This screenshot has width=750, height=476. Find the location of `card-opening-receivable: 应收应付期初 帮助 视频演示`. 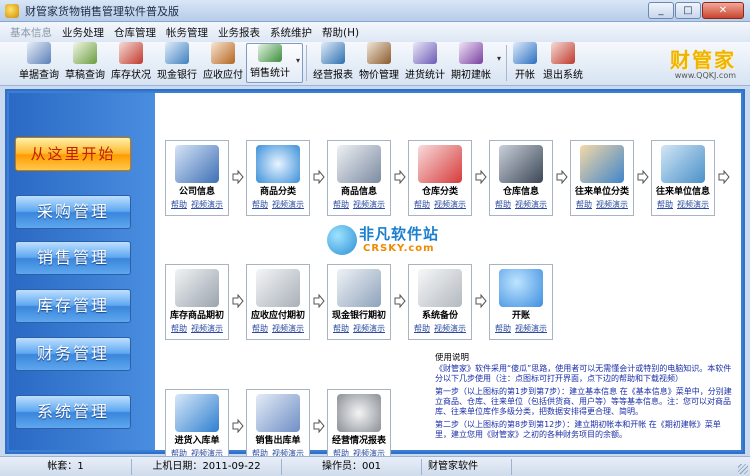

card-opening-receivable: 应收应付期初 帮助 视频演示 is located at coordinates (278, 302).